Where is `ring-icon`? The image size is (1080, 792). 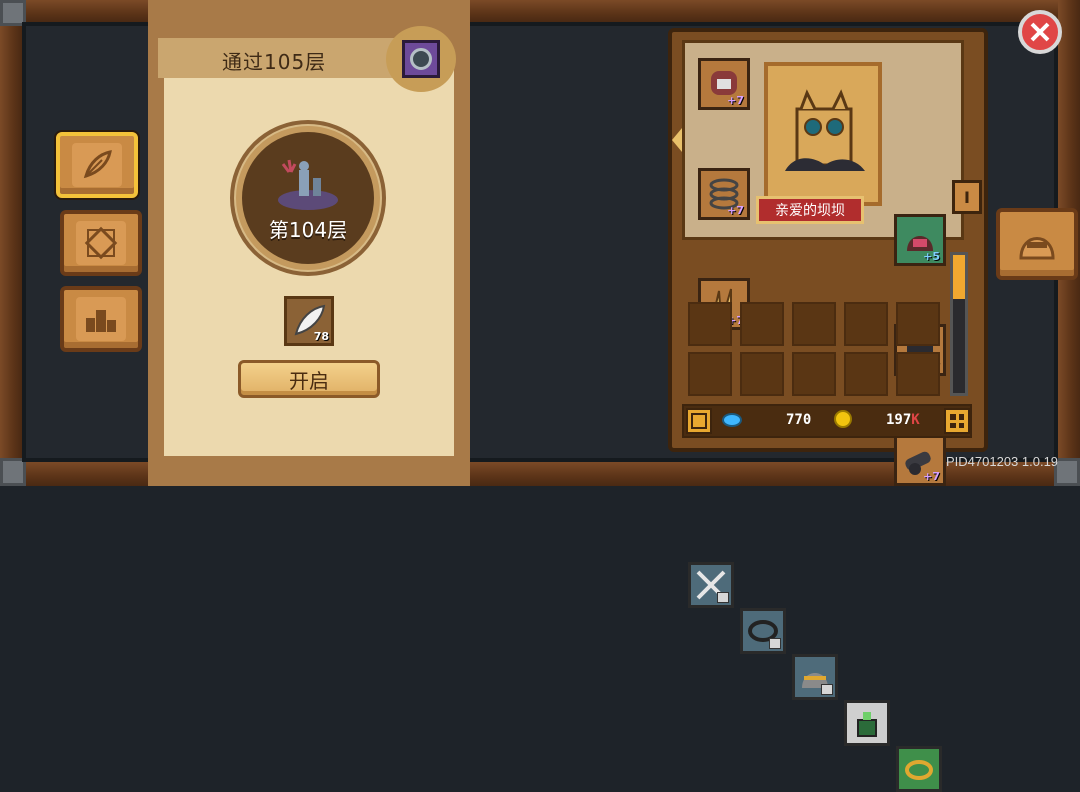
ring-icon is located at coordinates (919, 770).